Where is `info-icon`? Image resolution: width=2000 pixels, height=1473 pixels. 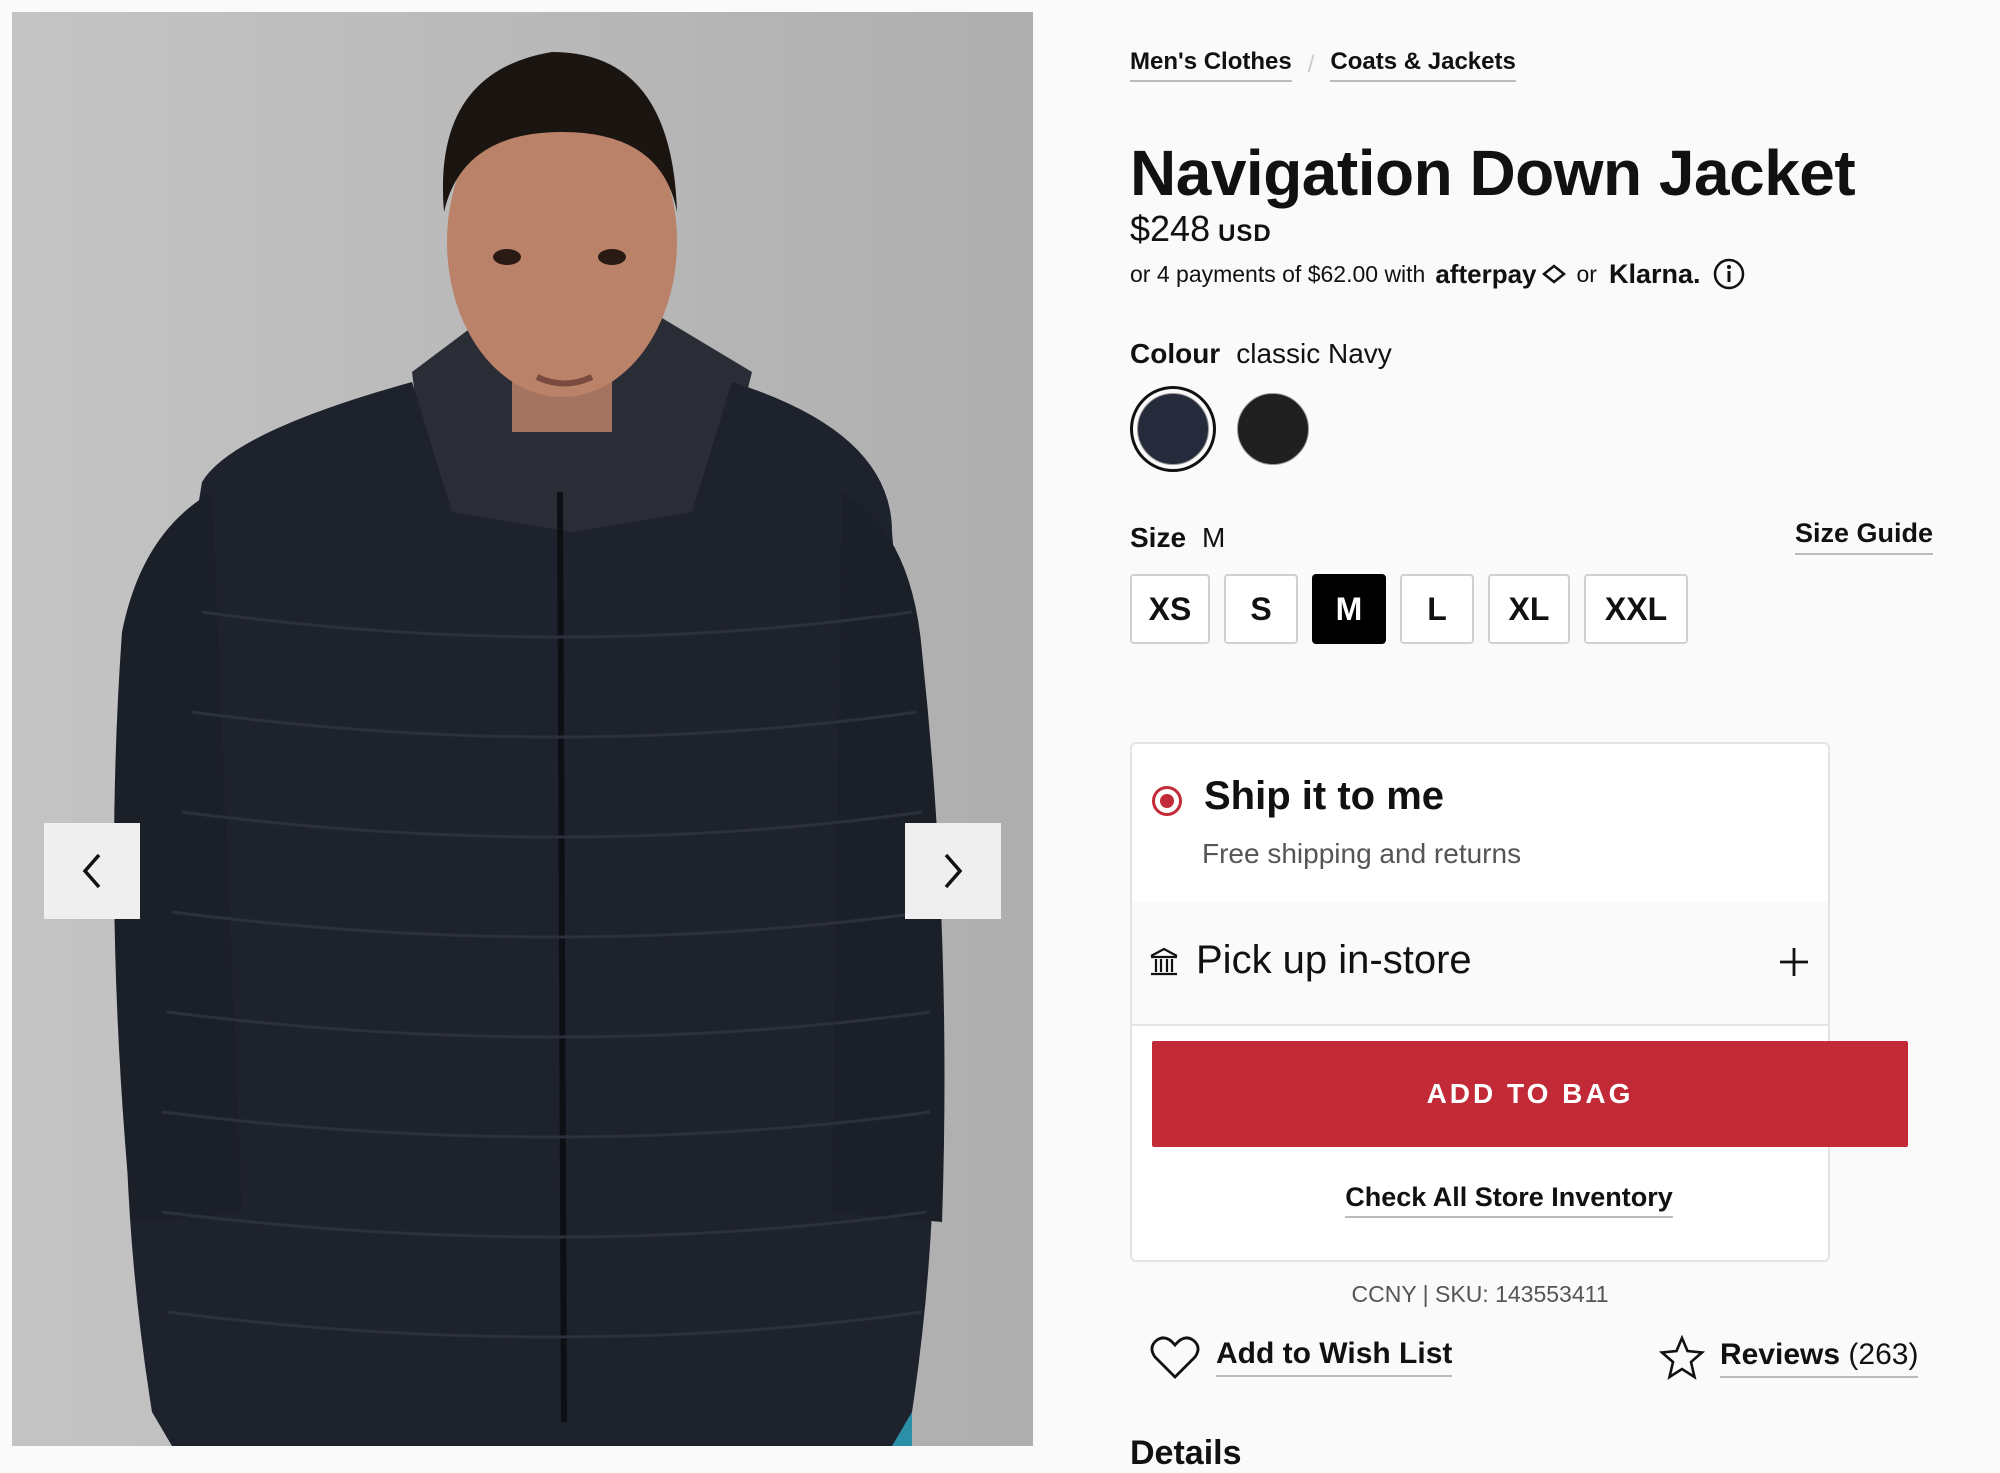
info-icon is located at coordinates (1729, 274).